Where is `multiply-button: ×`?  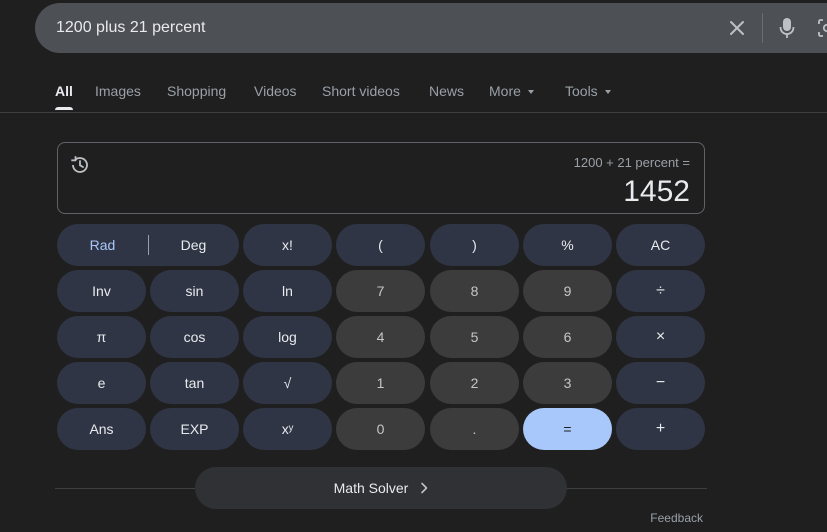 multiply-button: × is located at coordinates (660, 337).